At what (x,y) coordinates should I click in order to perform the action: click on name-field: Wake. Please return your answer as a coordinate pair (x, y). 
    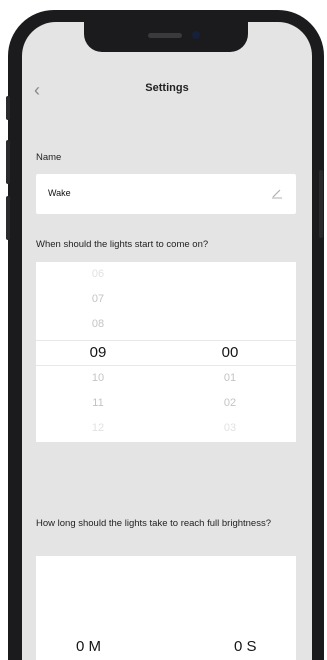
    Looking at the image, I should click on (166, 194).